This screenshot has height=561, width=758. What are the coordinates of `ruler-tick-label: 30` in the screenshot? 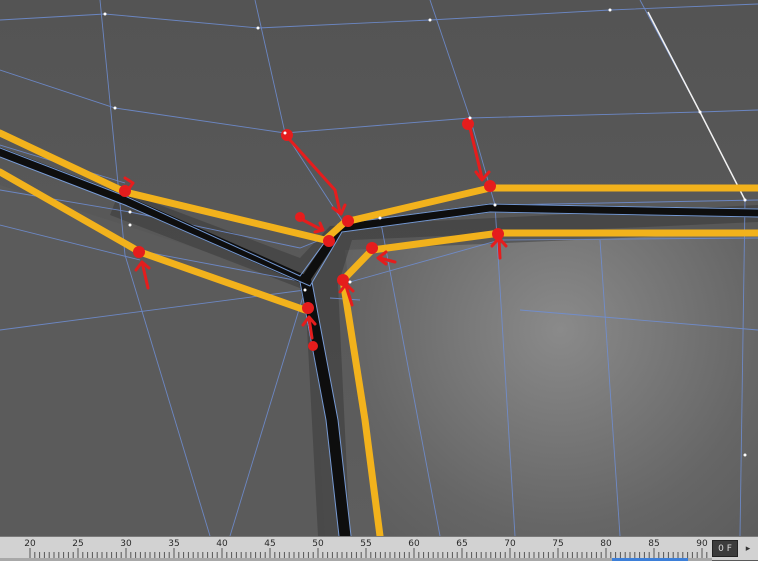 It's located at (126, 544).